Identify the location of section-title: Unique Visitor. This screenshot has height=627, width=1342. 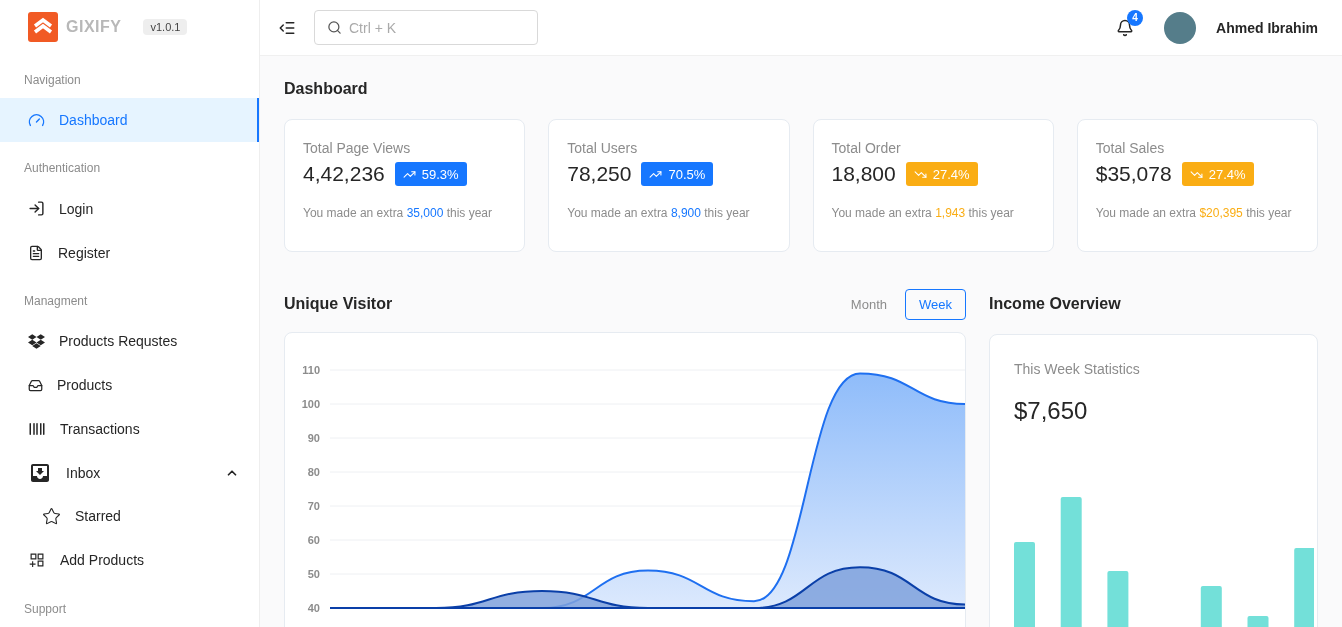
(338, 304).